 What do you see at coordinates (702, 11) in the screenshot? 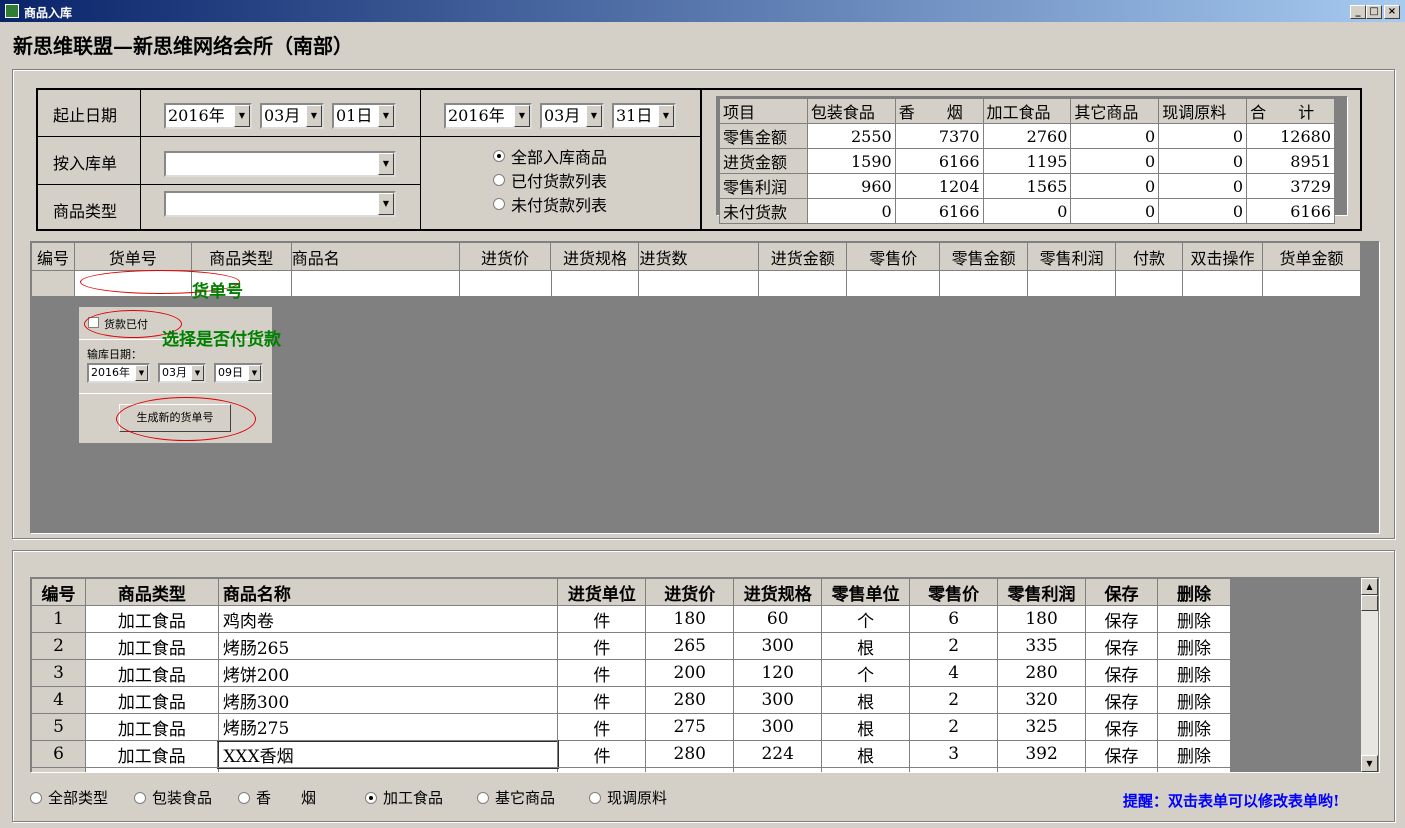
I see `window-titlebar: 商品入库 _ □ ×` at bounding box center [702, 11].